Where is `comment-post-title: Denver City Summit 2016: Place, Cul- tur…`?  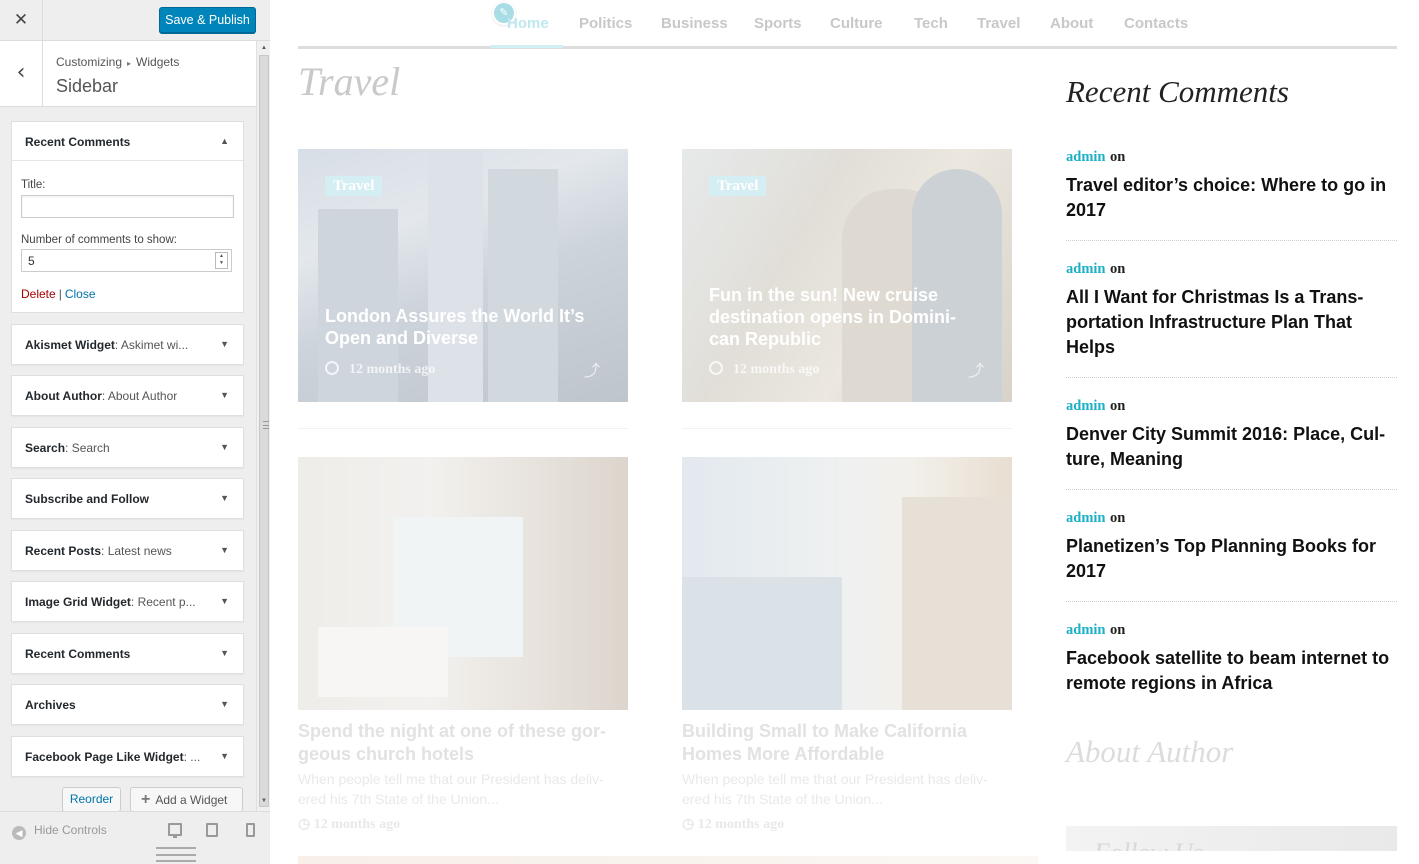
comment-post-title: Denver City Summit 2016: Place, Cul- tur… is located at coordinates (1232, 447).